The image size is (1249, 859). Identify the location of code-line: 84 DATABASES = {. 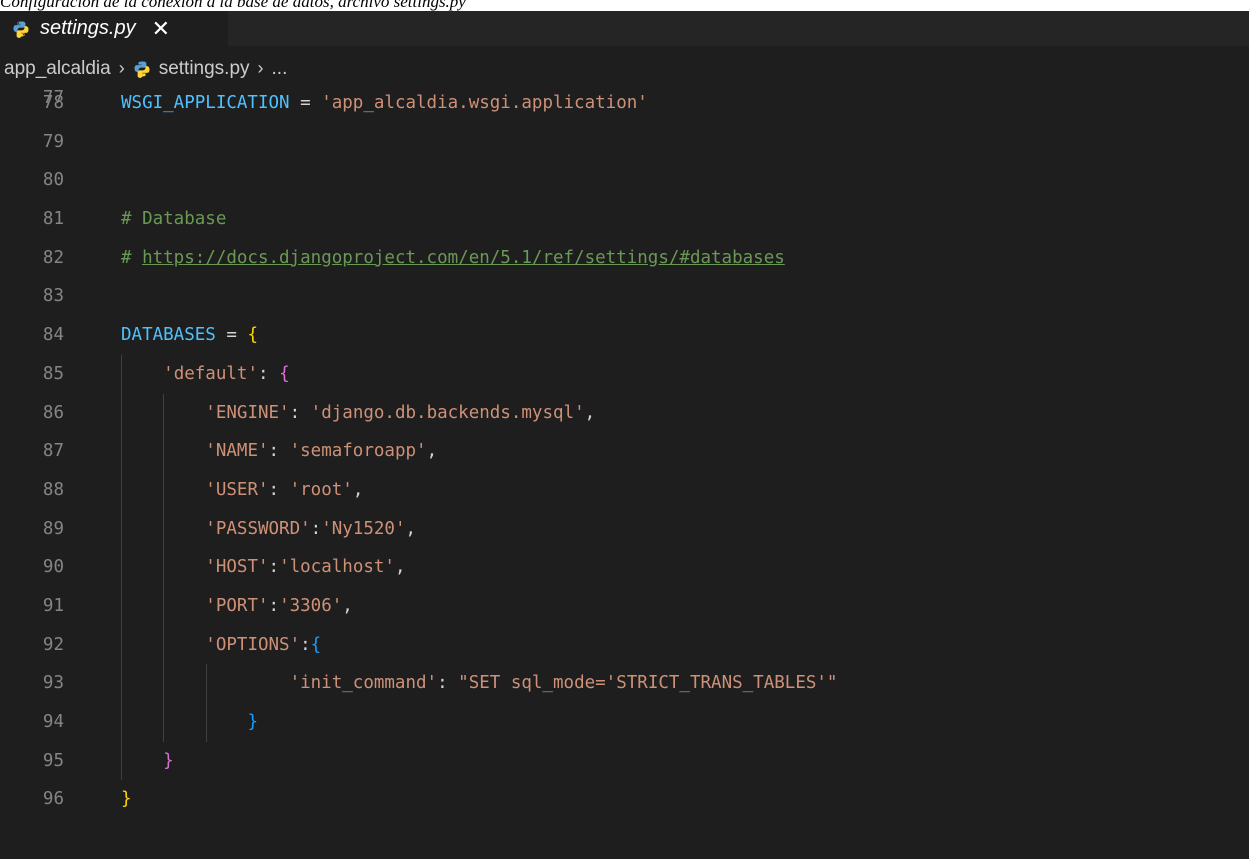
(624, 335).